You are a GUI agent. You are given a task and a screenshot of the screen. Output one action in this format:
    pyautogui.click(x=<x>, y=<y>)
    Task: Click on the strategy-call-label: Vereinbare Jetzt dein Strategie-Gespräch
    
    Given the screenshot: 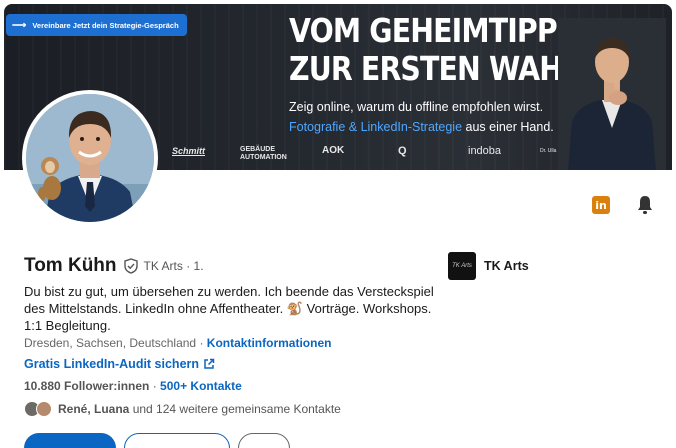 What is the action you would take?
    pyautogui.click(x=105, y=25)
    